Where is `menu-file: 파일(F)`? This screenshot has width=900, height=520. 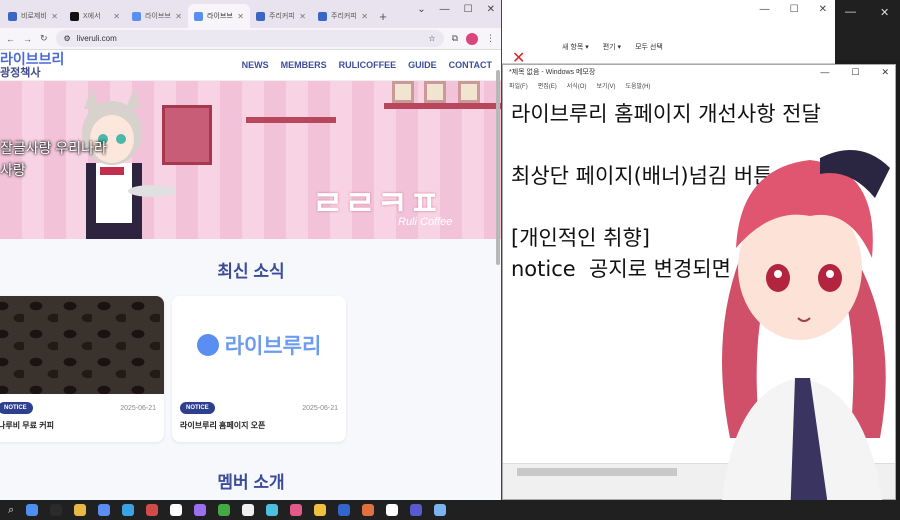 menu-file: 파일(F) is located at coordinates (518, 85).